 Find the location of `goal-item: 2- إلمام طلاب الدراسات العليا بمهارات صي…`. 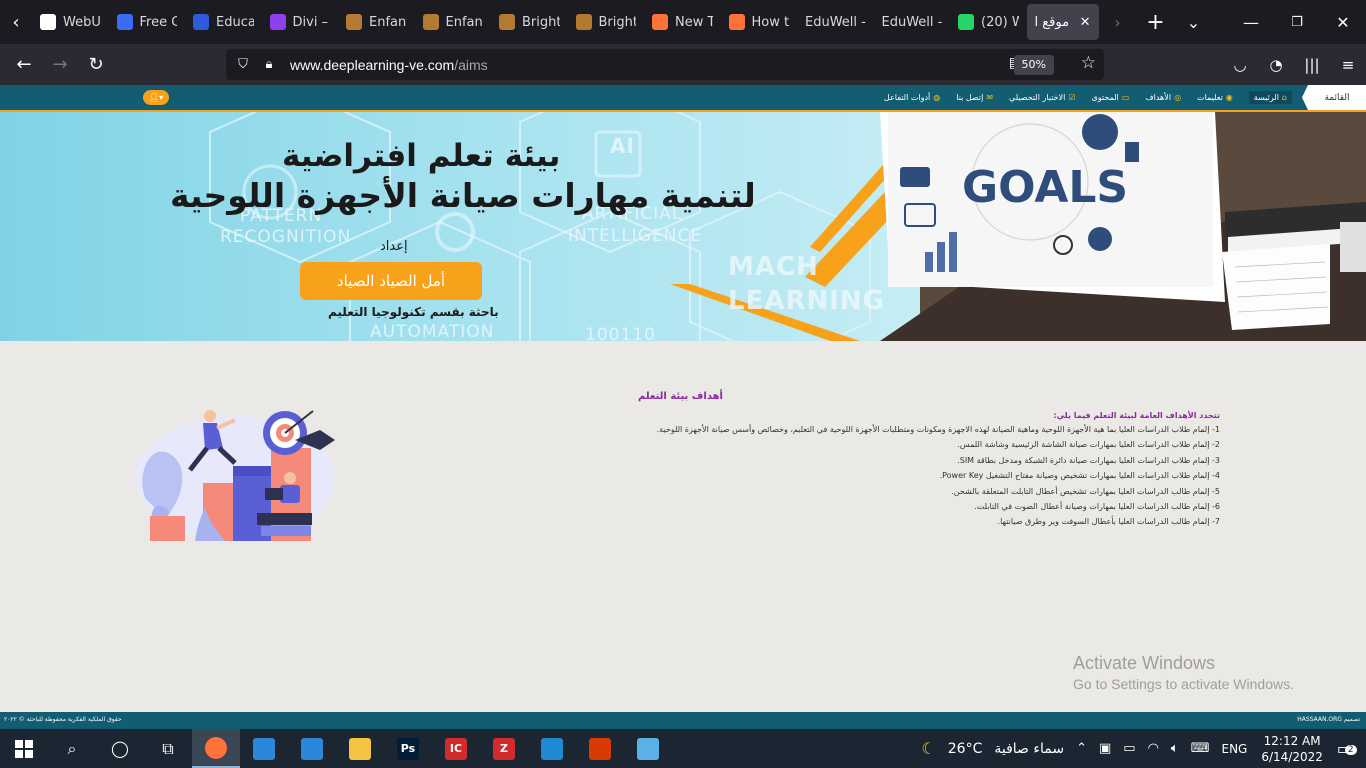

goal-item: 2- إلمام طلاب الدراسات العليا بمهارات صي… is located at coordinates (1088, 445).